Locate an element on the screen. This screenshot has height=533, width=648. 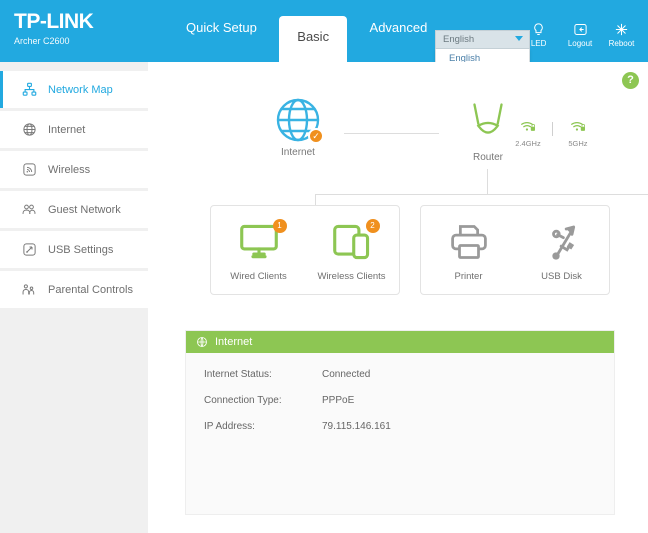
device-model: Archer C2600 is located at coordinates (42, 41).